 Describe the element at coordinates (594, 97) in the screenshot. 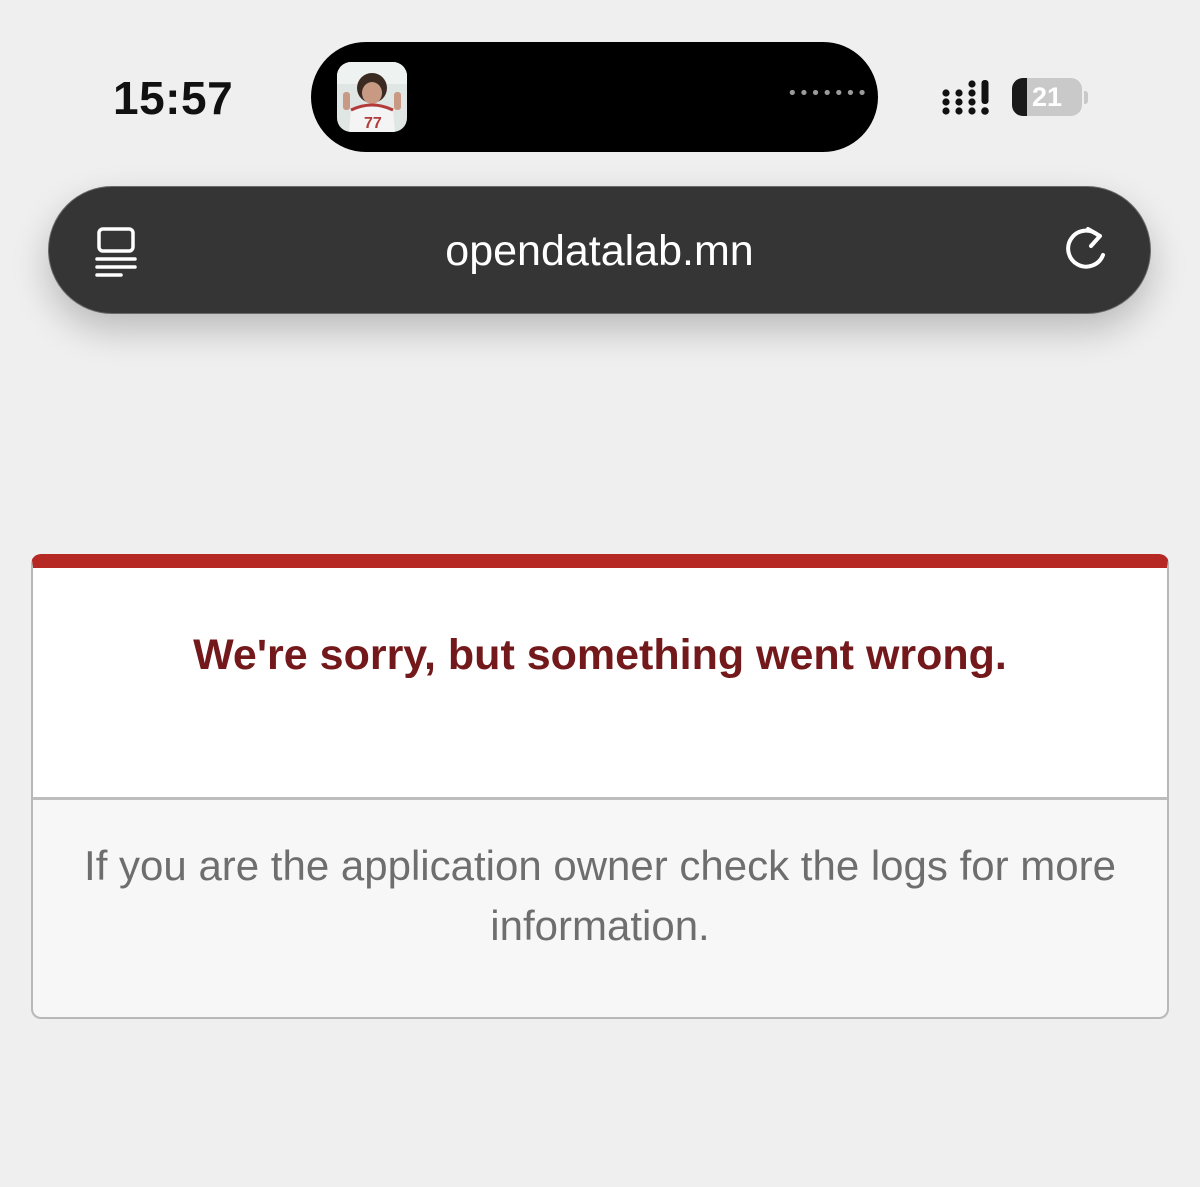

I see `dynamic-island: 77 •••••••` at that location.